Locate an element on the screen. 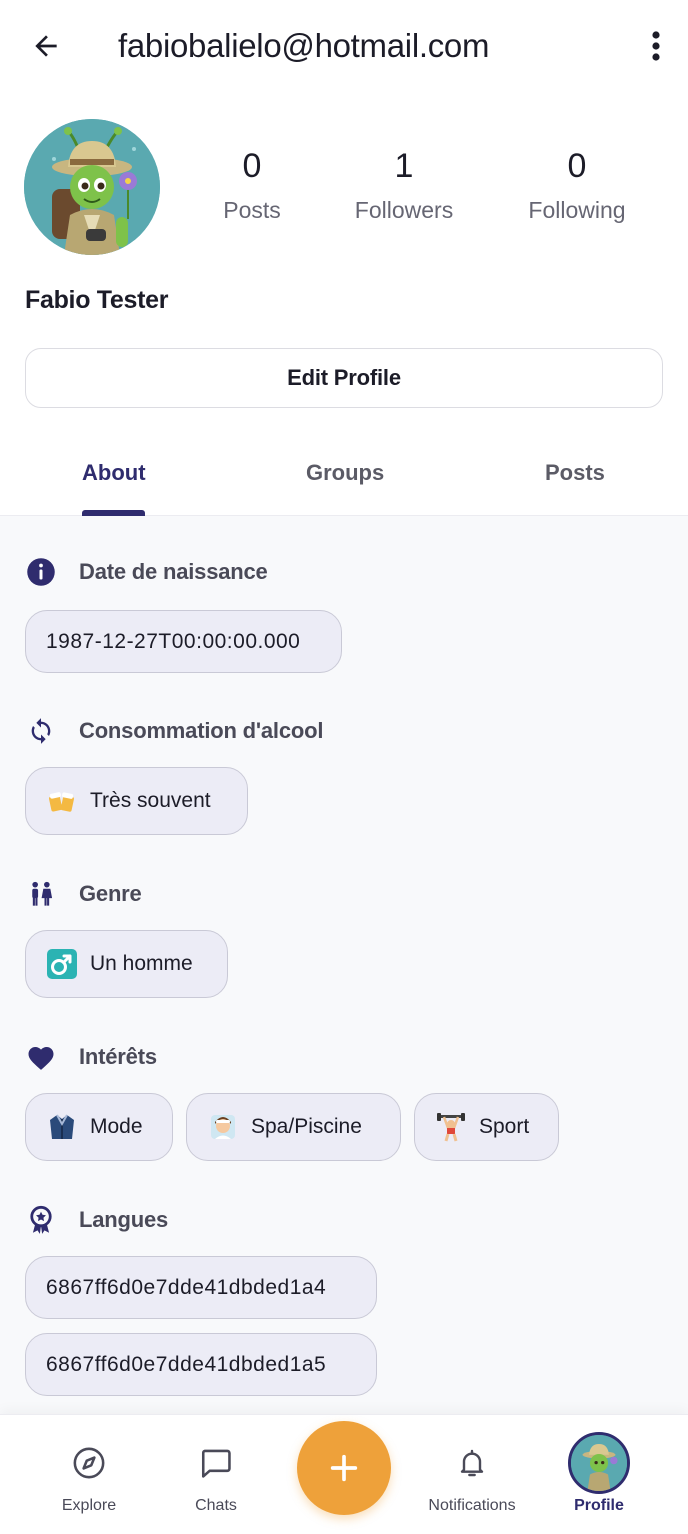  nav-notifications: Notifications is located at coordinates (472, 1475).